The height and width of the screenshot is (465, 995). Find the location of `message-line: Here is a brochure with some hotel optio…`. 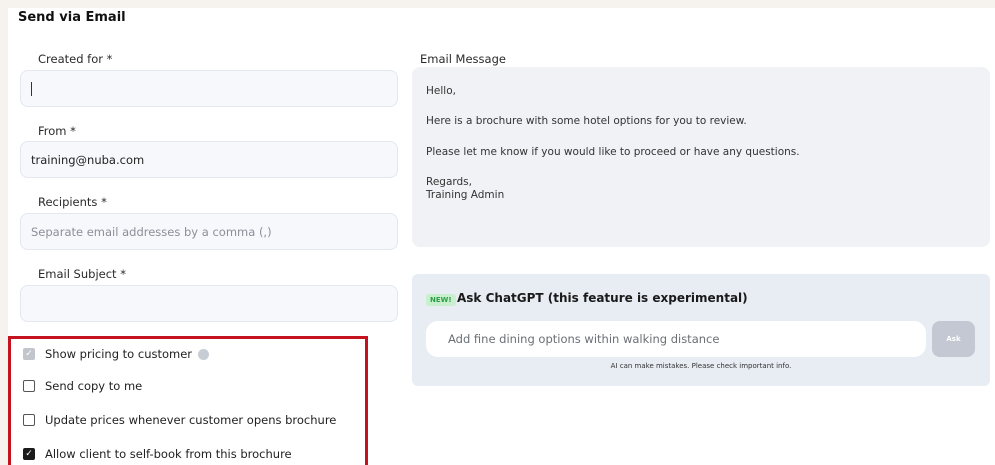

message-line: Here is a brochure with some hotel optio… is located at coordinates (586, 121).